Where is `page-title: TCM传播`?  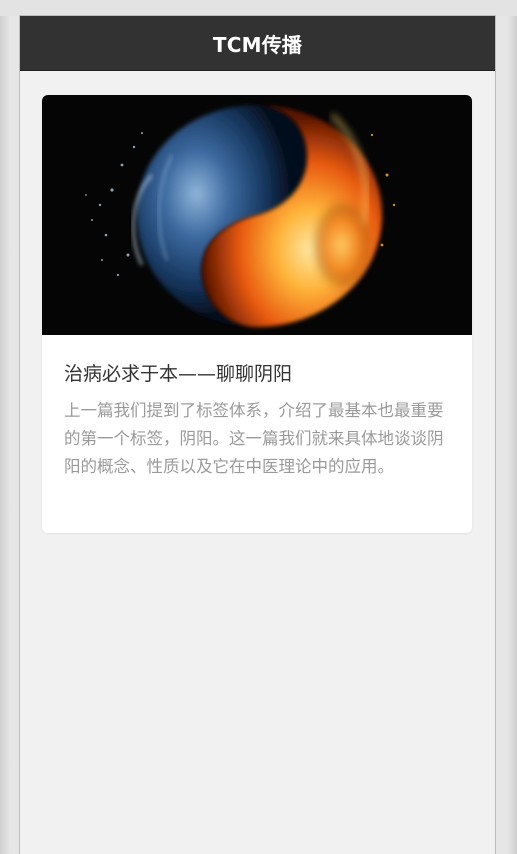
page-title: TCM传播 is located at coordinates (257, 44).